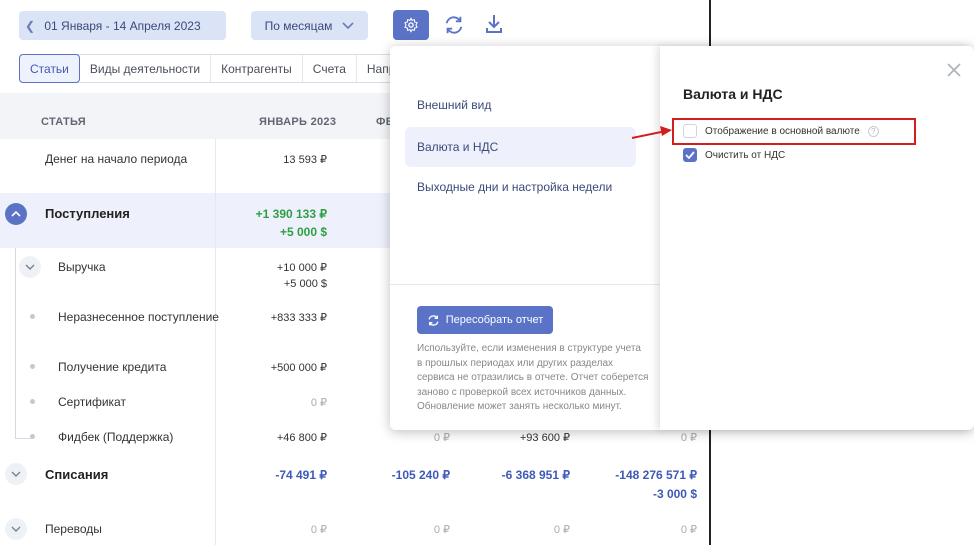 The height and width of the screenshot is (545, 974). Describe the element at coordinates (291, 214) in the screenshot. I see `cell-income-jan-rub: +1 390 133 ₽` at that location.